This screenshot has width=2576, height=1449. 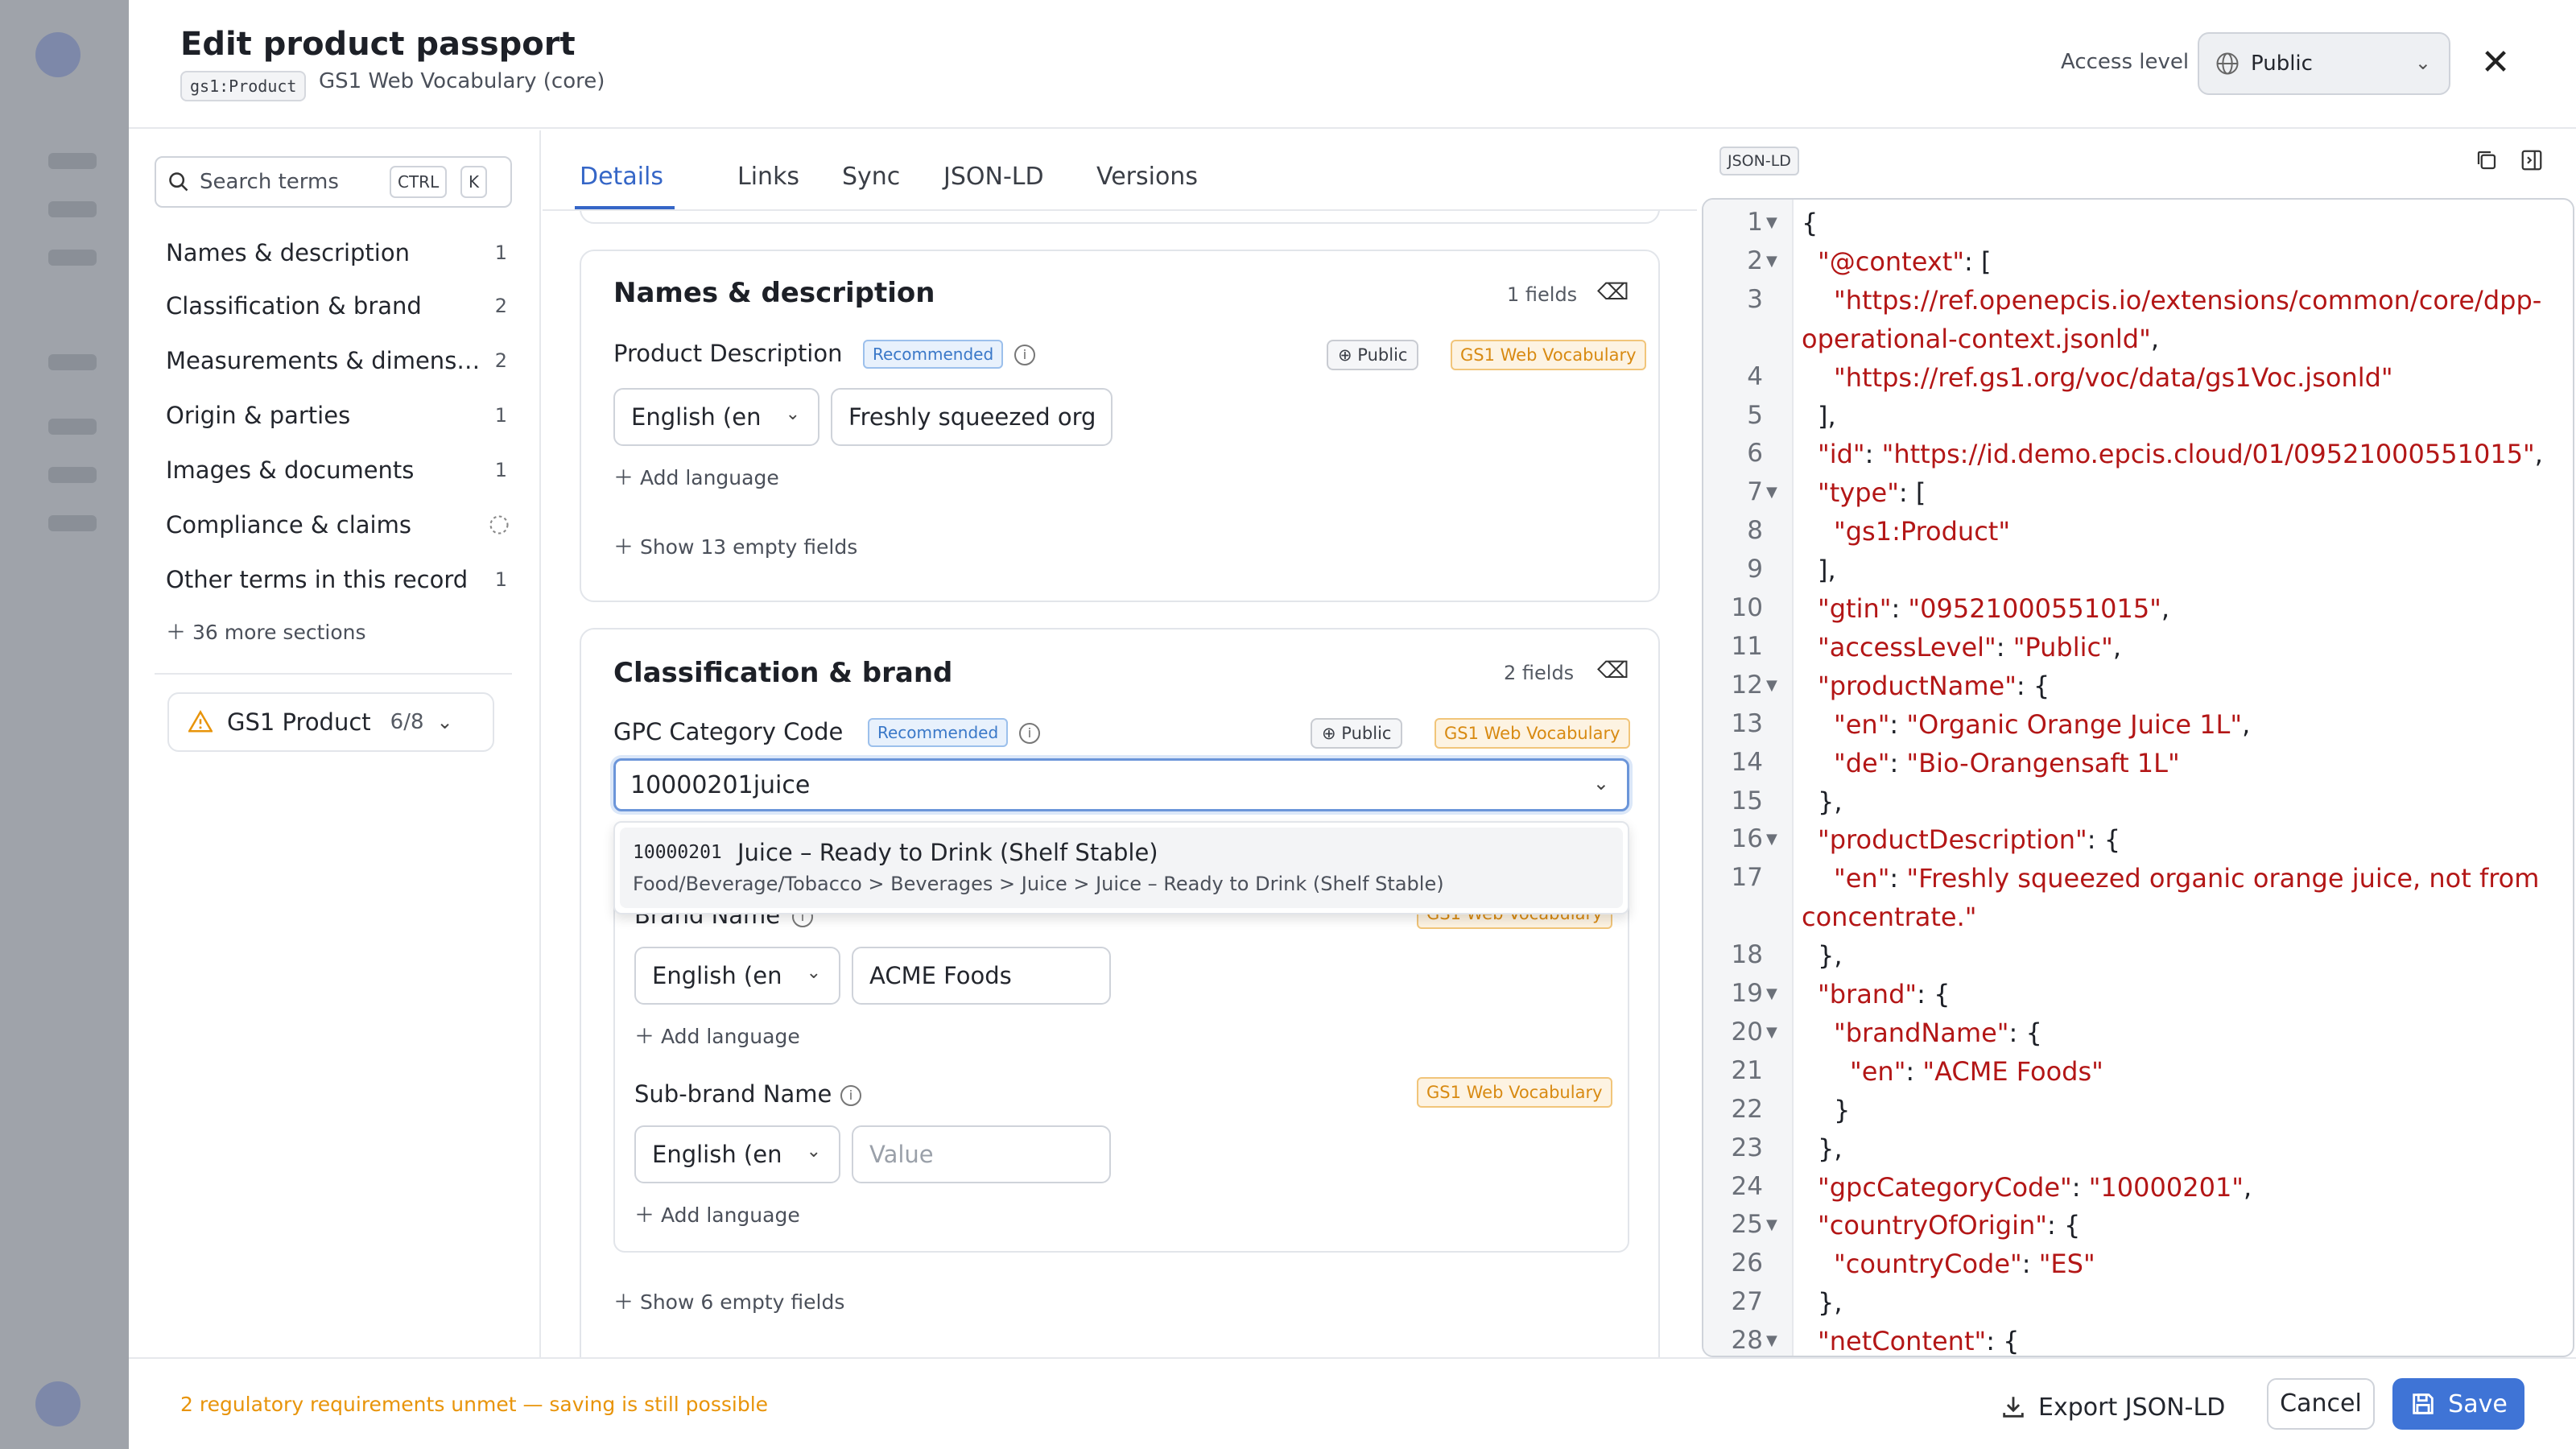 I want to click on code-line: "brand": {, so click(x=1884, y=994).